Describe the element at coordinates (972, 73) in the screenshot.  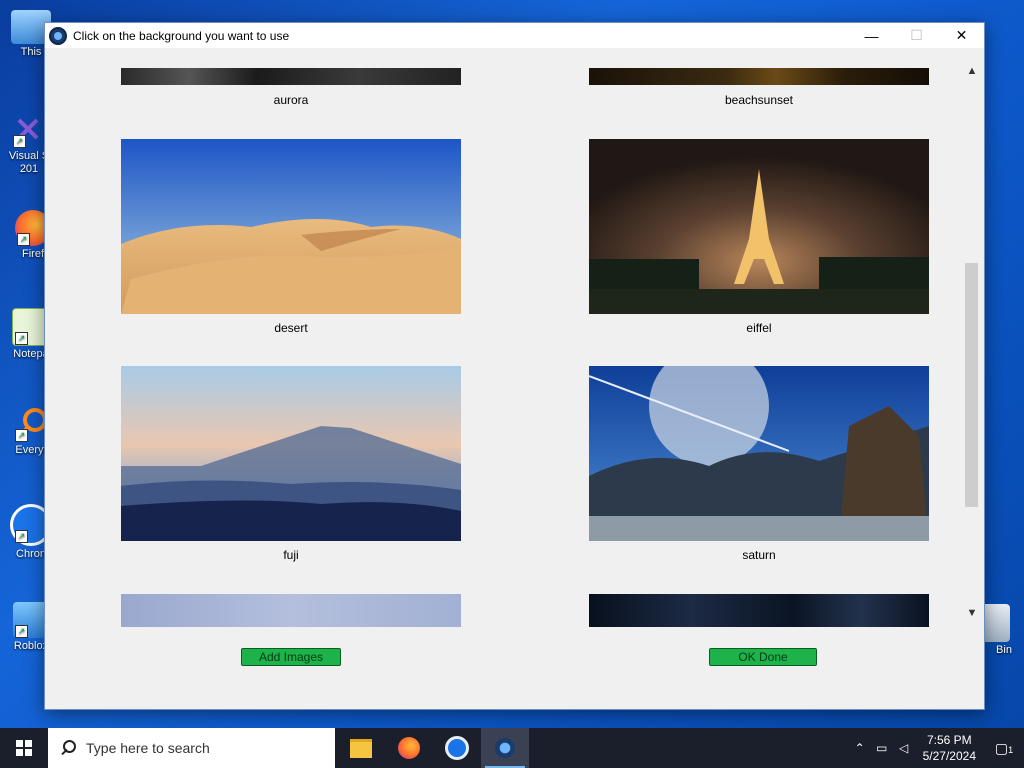
I see `scroll-up-button: ▲` at that location.